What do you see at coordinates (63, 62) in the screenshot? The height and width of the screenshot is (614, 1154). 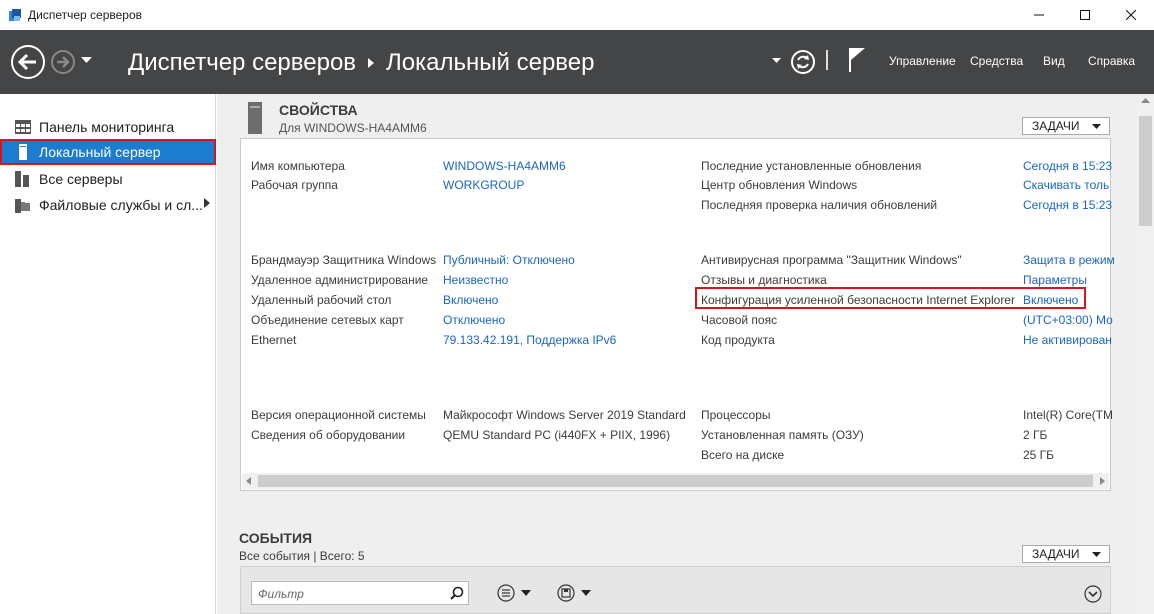 I see `forward-arrow-icon` at bounding box center [63, 62].